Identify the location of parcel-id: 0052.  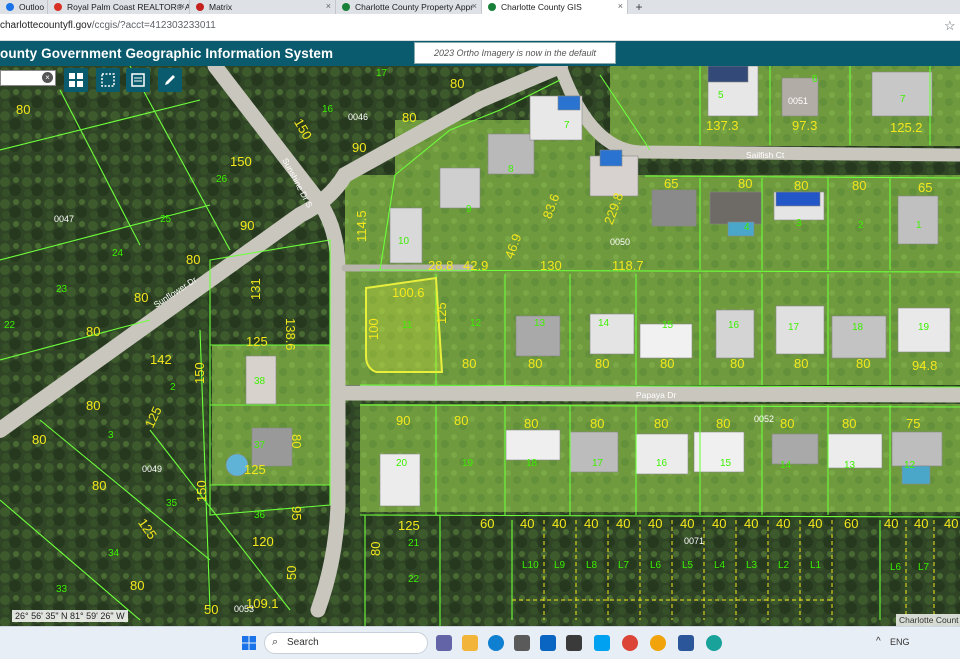
(764, 419).